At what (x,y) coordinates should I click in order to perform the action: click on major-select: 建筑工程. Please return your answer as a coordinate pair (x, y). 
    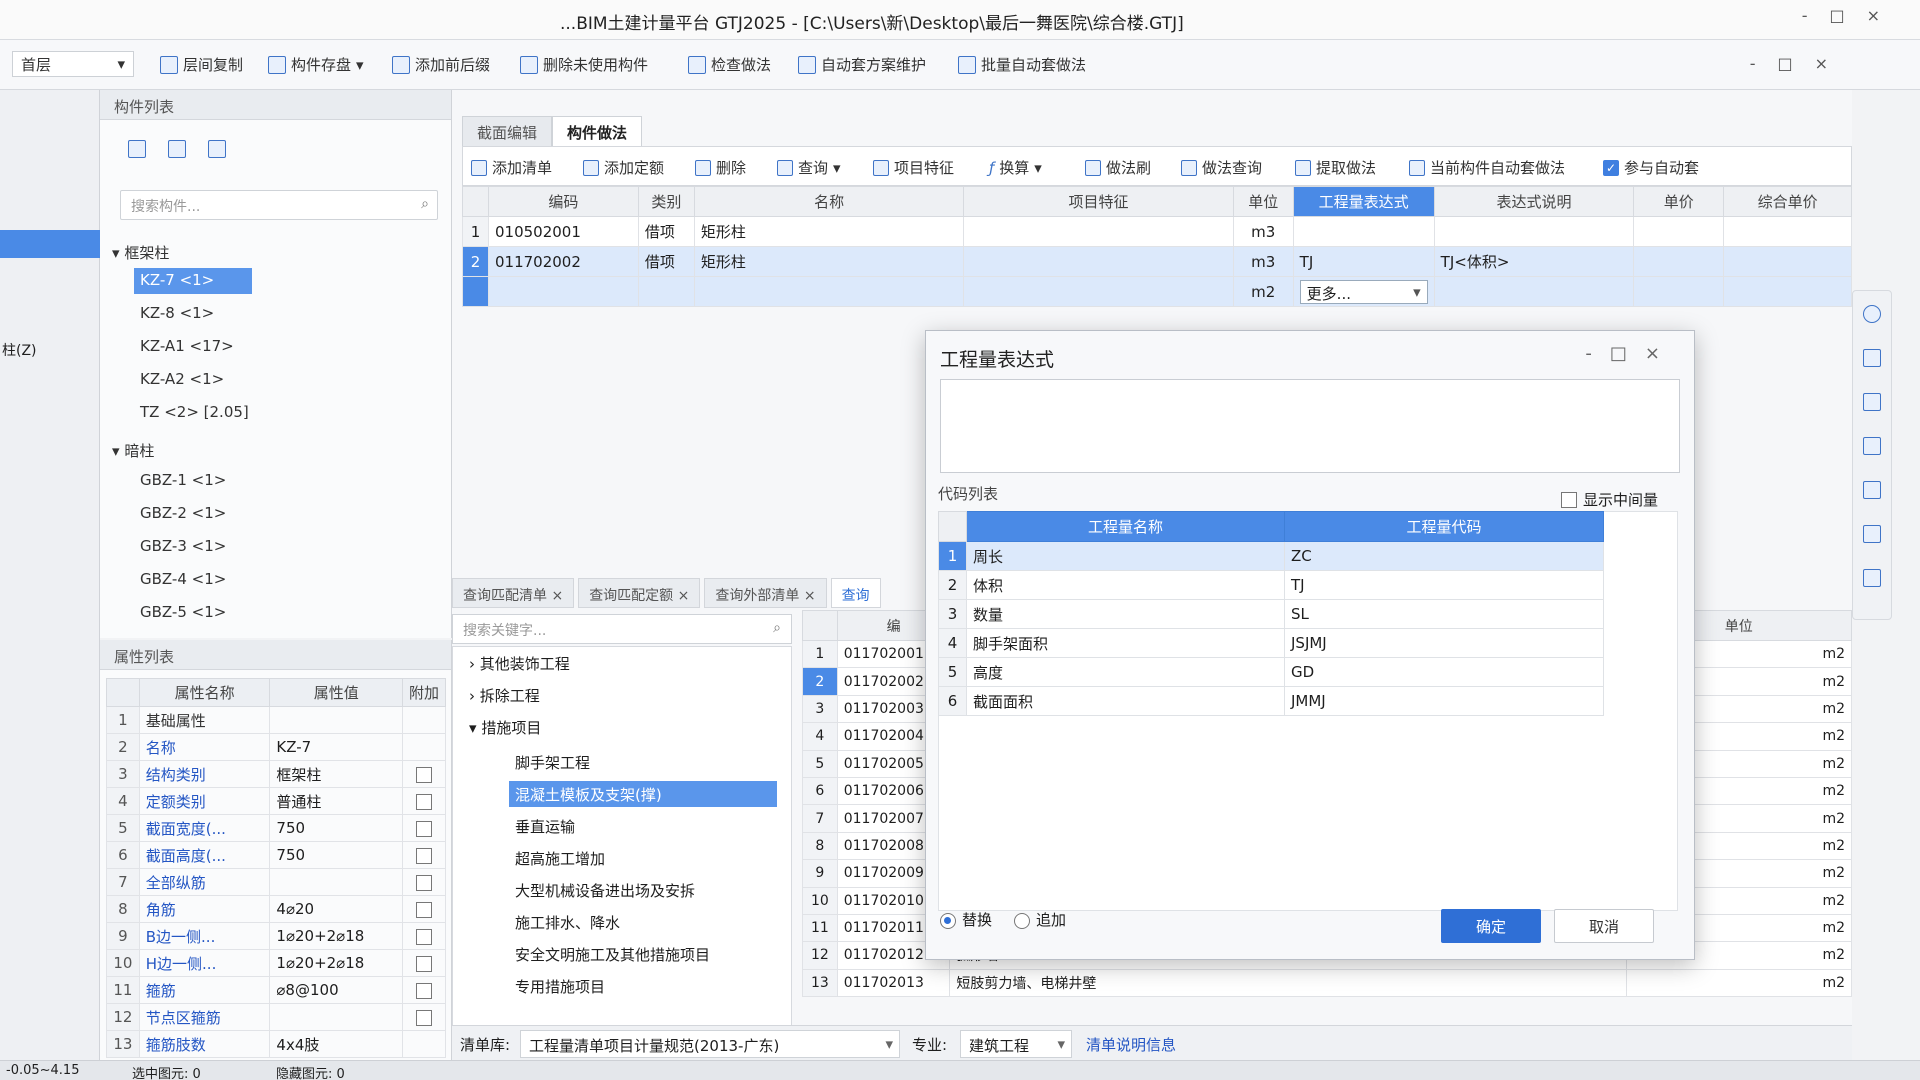
    Looking at the image, I should click on (1016, 1044).